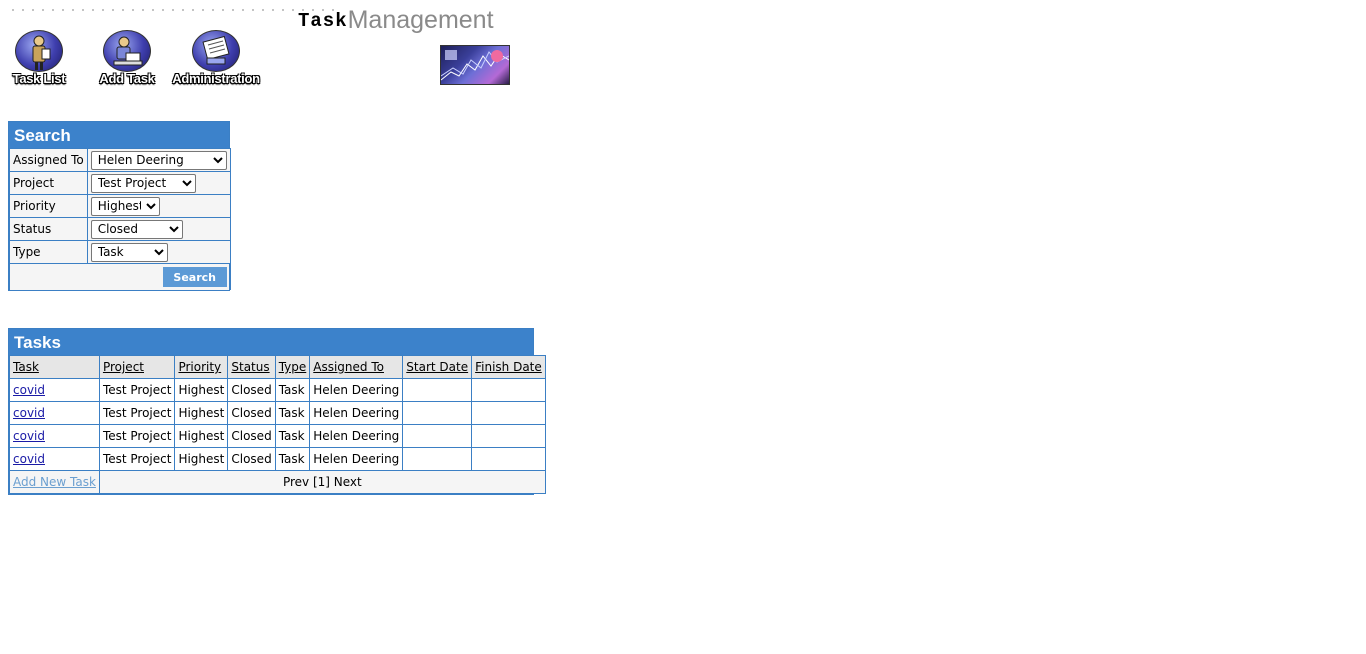 This screenshot has height=654, width=1366. I want to click on status-select: Closed, so click(136, 229).